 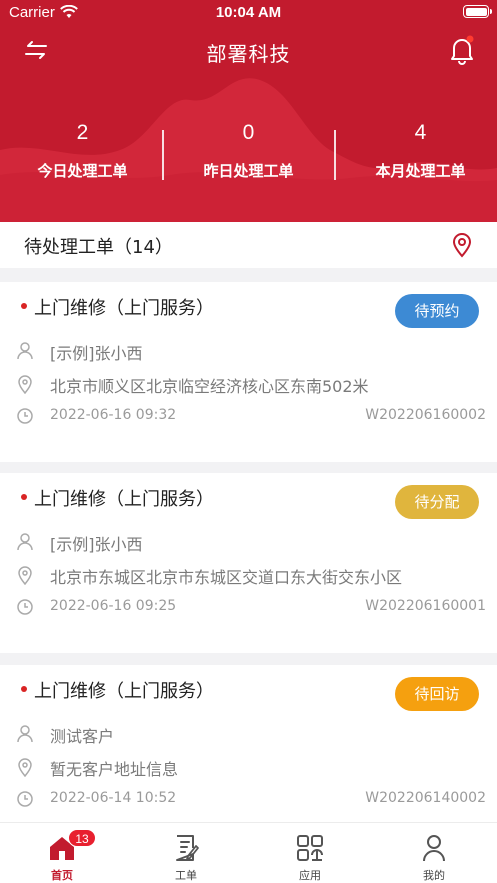 I want to click on customer-row: 测试客户, so click(x=251, y=734).